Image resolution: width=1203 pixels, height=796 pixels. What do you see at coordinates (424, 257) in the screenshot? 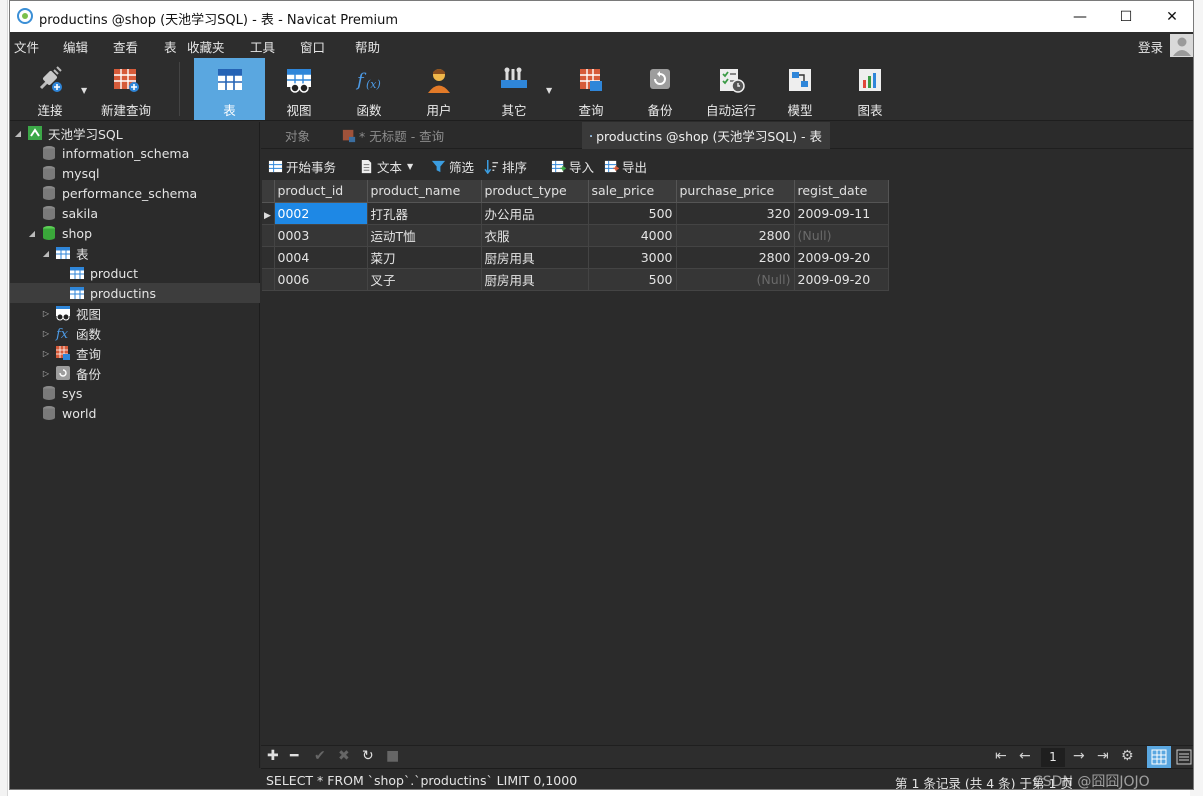
I see `table-cell: 菜刀` at bounding box center [424, 257].